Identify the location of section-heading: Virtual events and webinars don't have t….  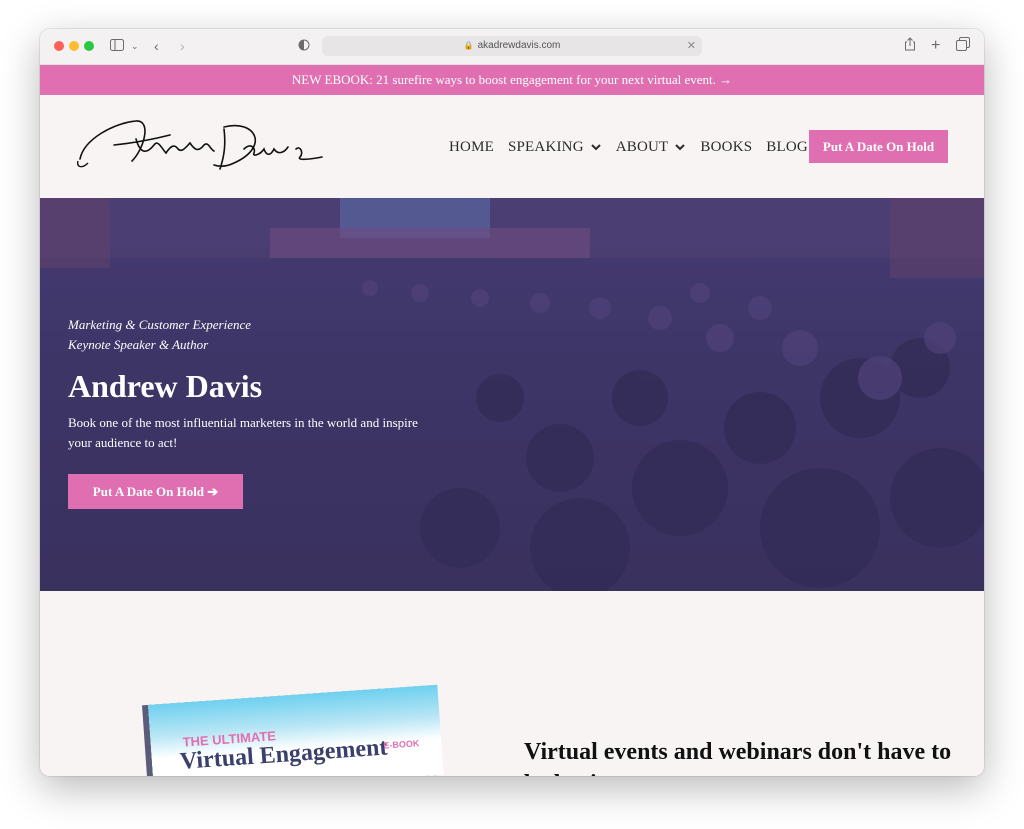
(738, 757).